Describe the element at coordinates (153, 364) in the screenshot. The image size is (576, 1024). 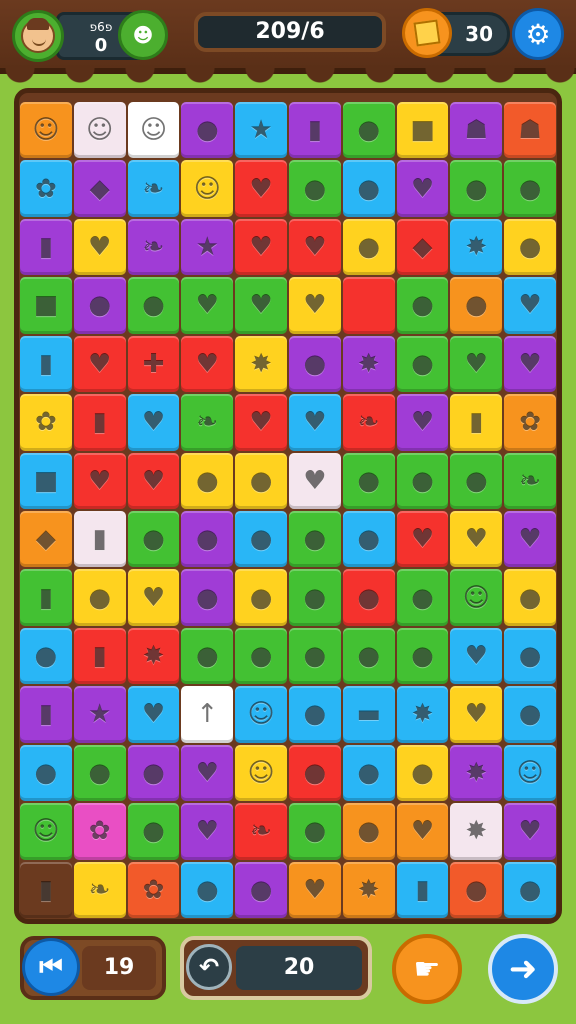
I see `board-tile: ✚` at that location.